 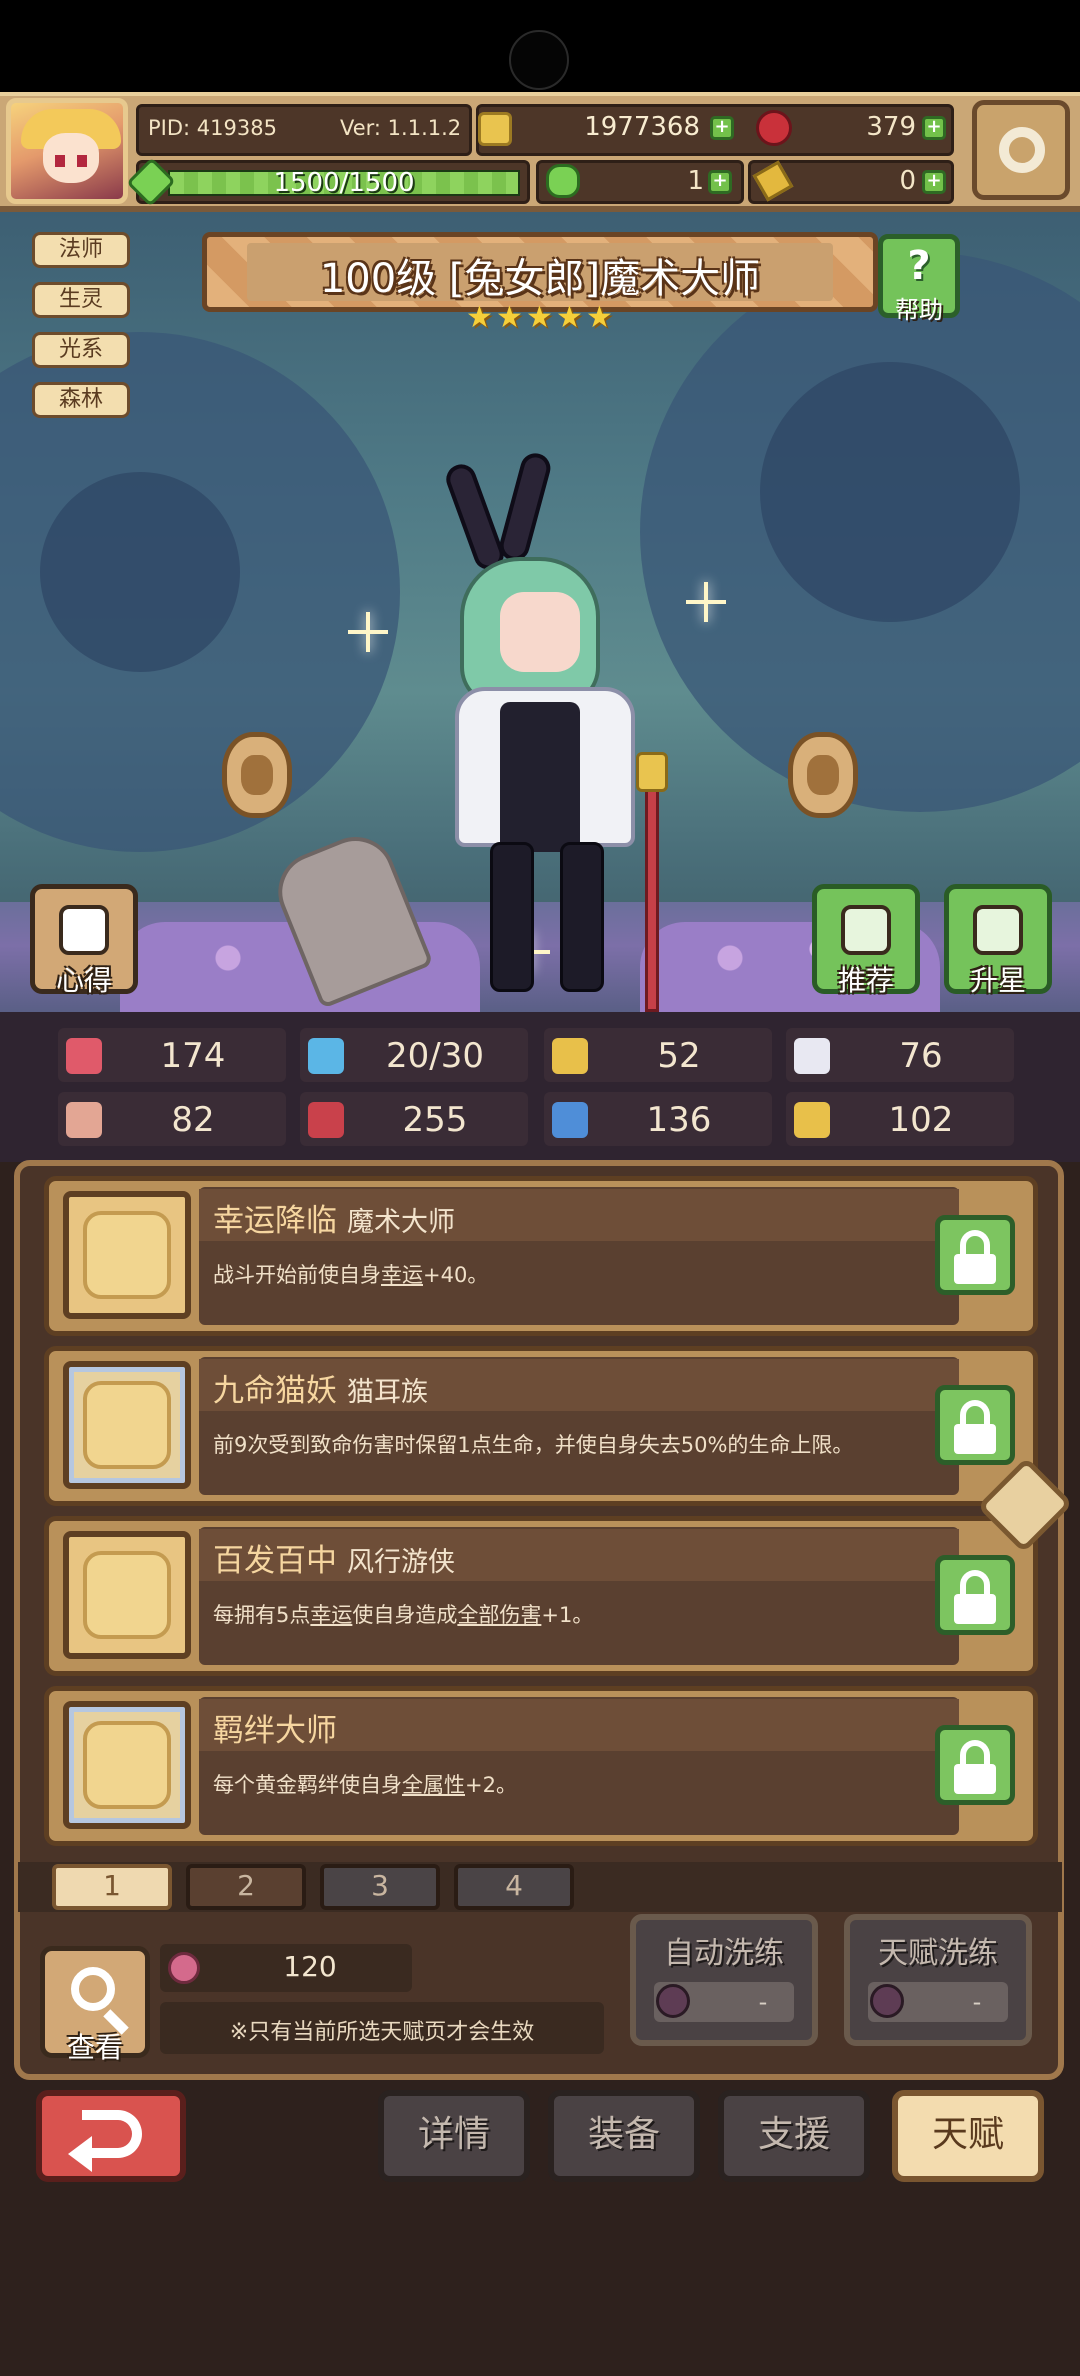 What do you see at coordinates (679, 1056) in the screenshot?
I see `stat-value: 52` at bounding box center [679, 1056].